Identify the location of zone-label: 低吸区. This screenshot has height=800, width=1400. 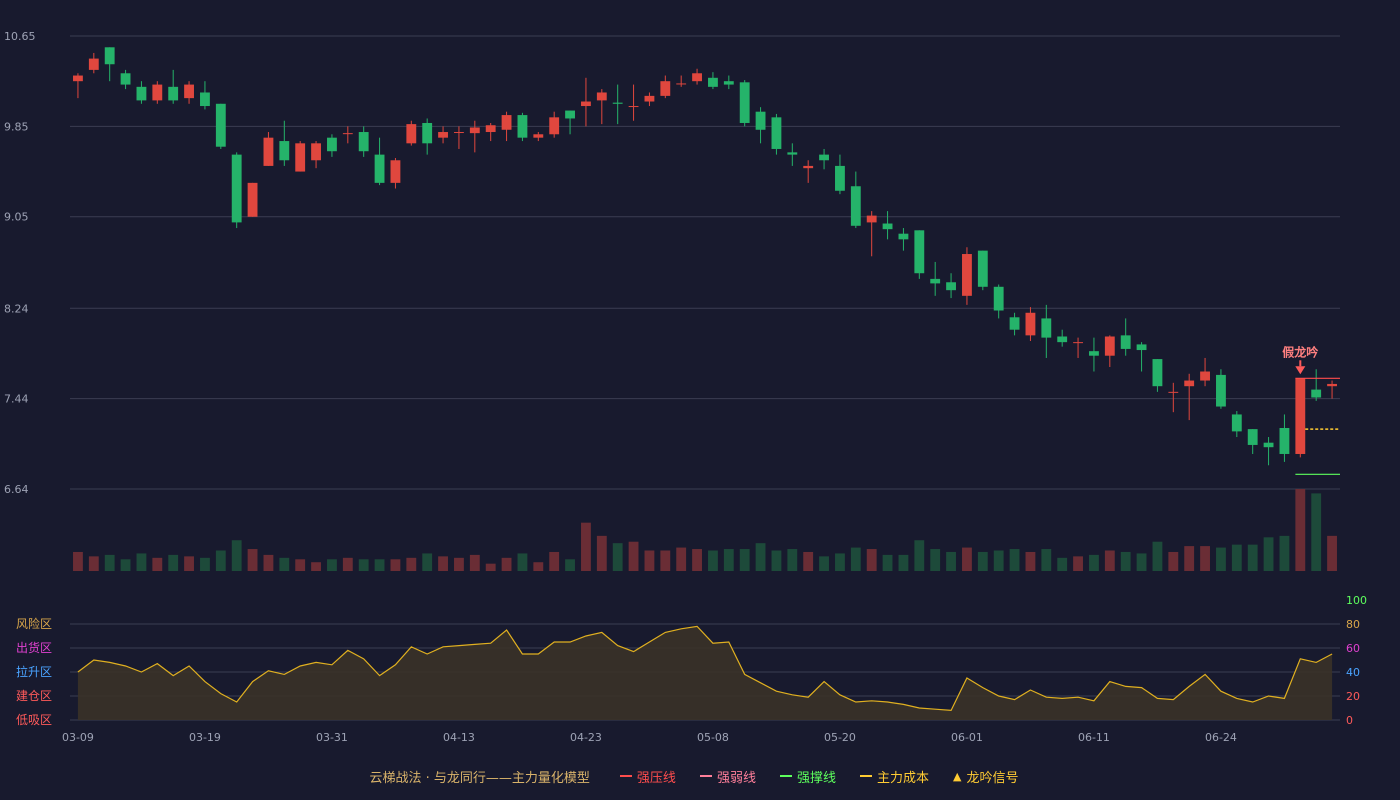
(34, 720).